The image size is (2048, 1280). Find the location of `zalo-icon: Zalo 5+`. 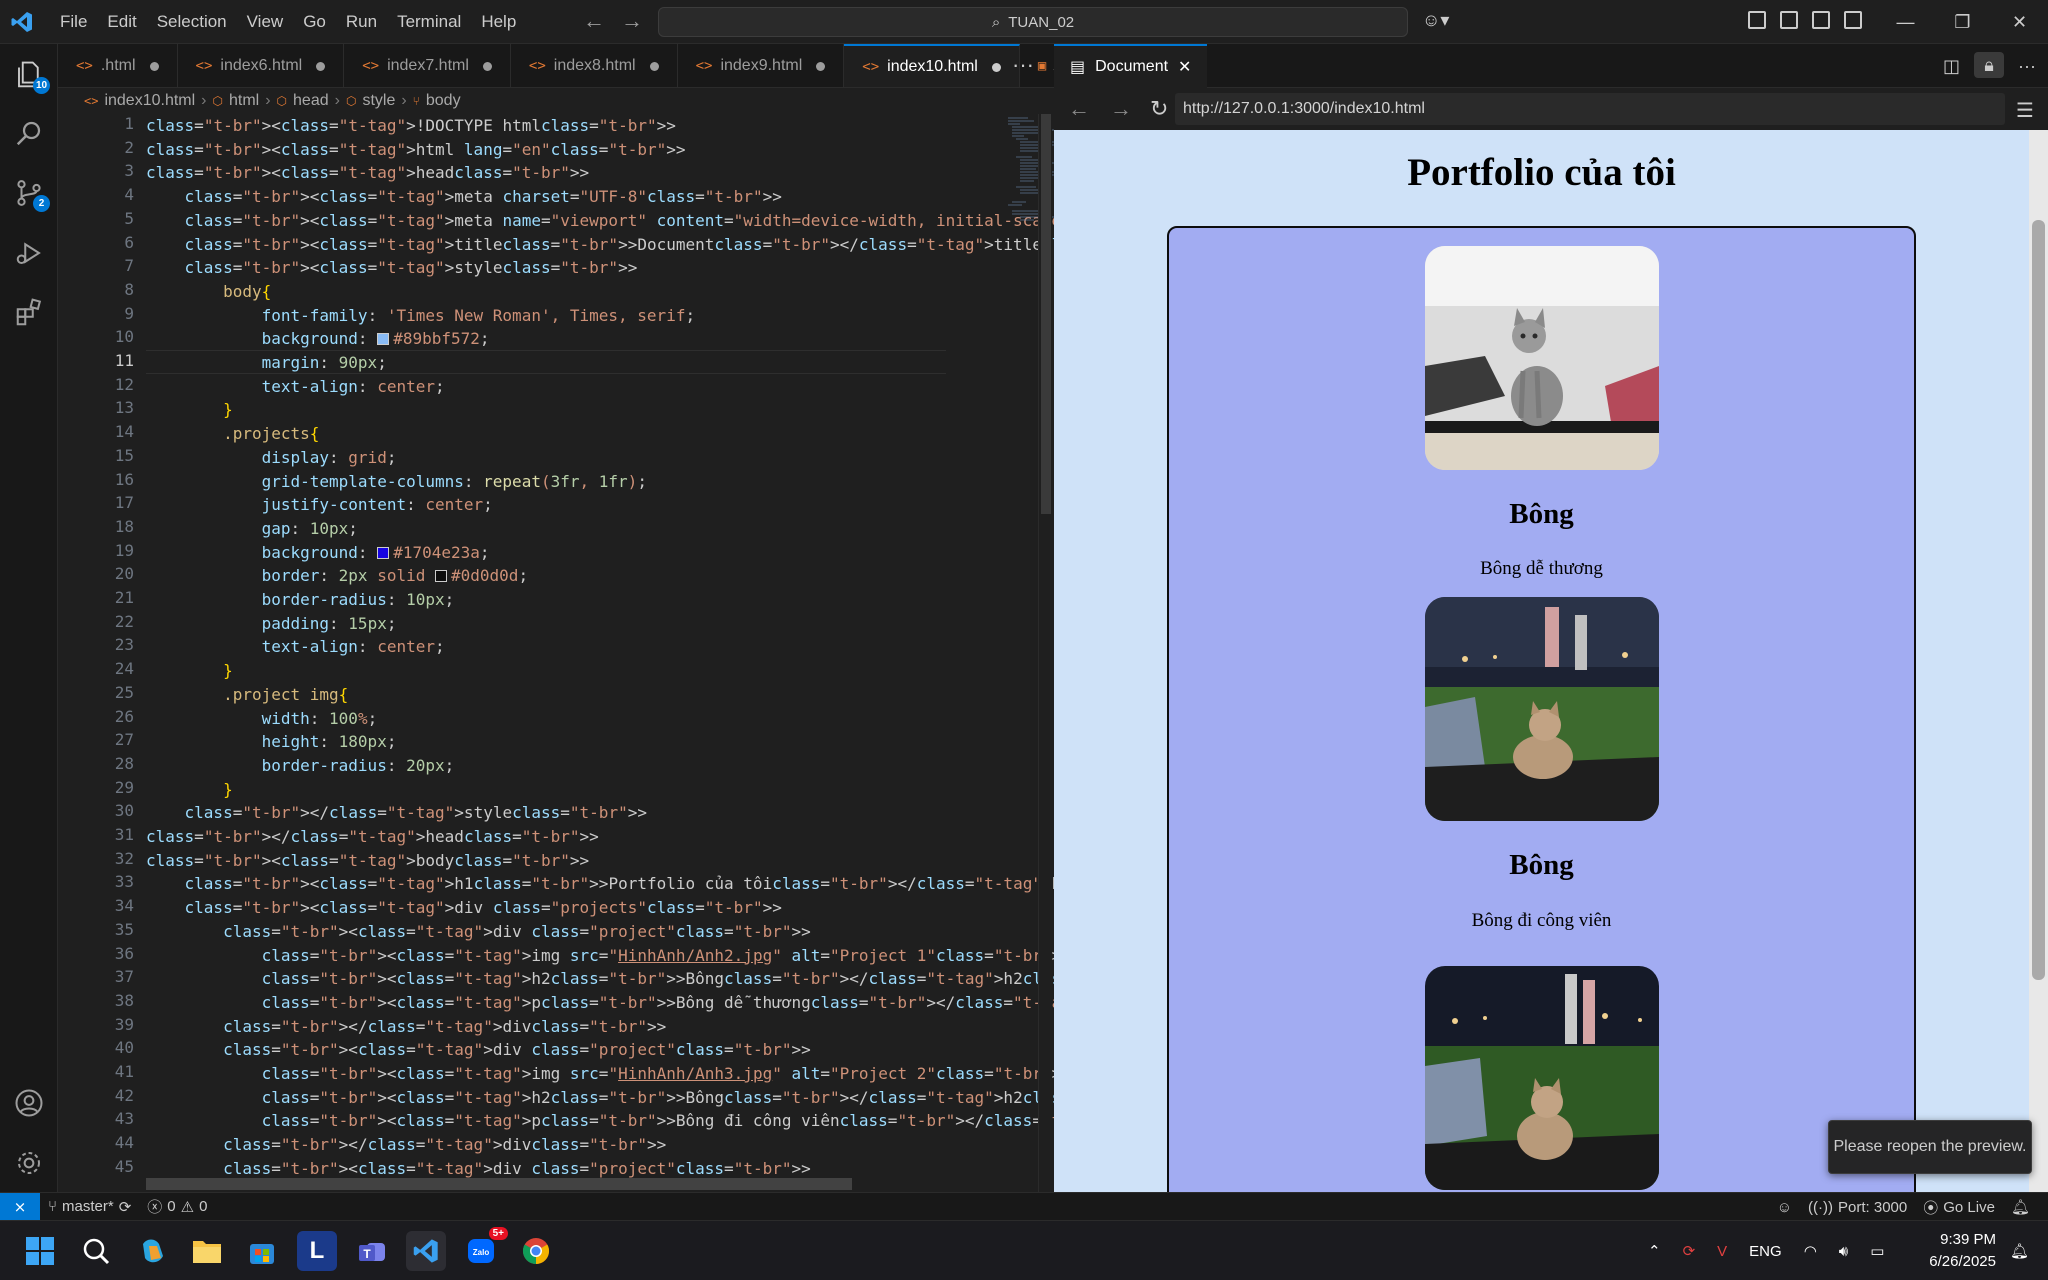

zalo-icon: Zalo 5+ is located at coordinates (485, 1249).